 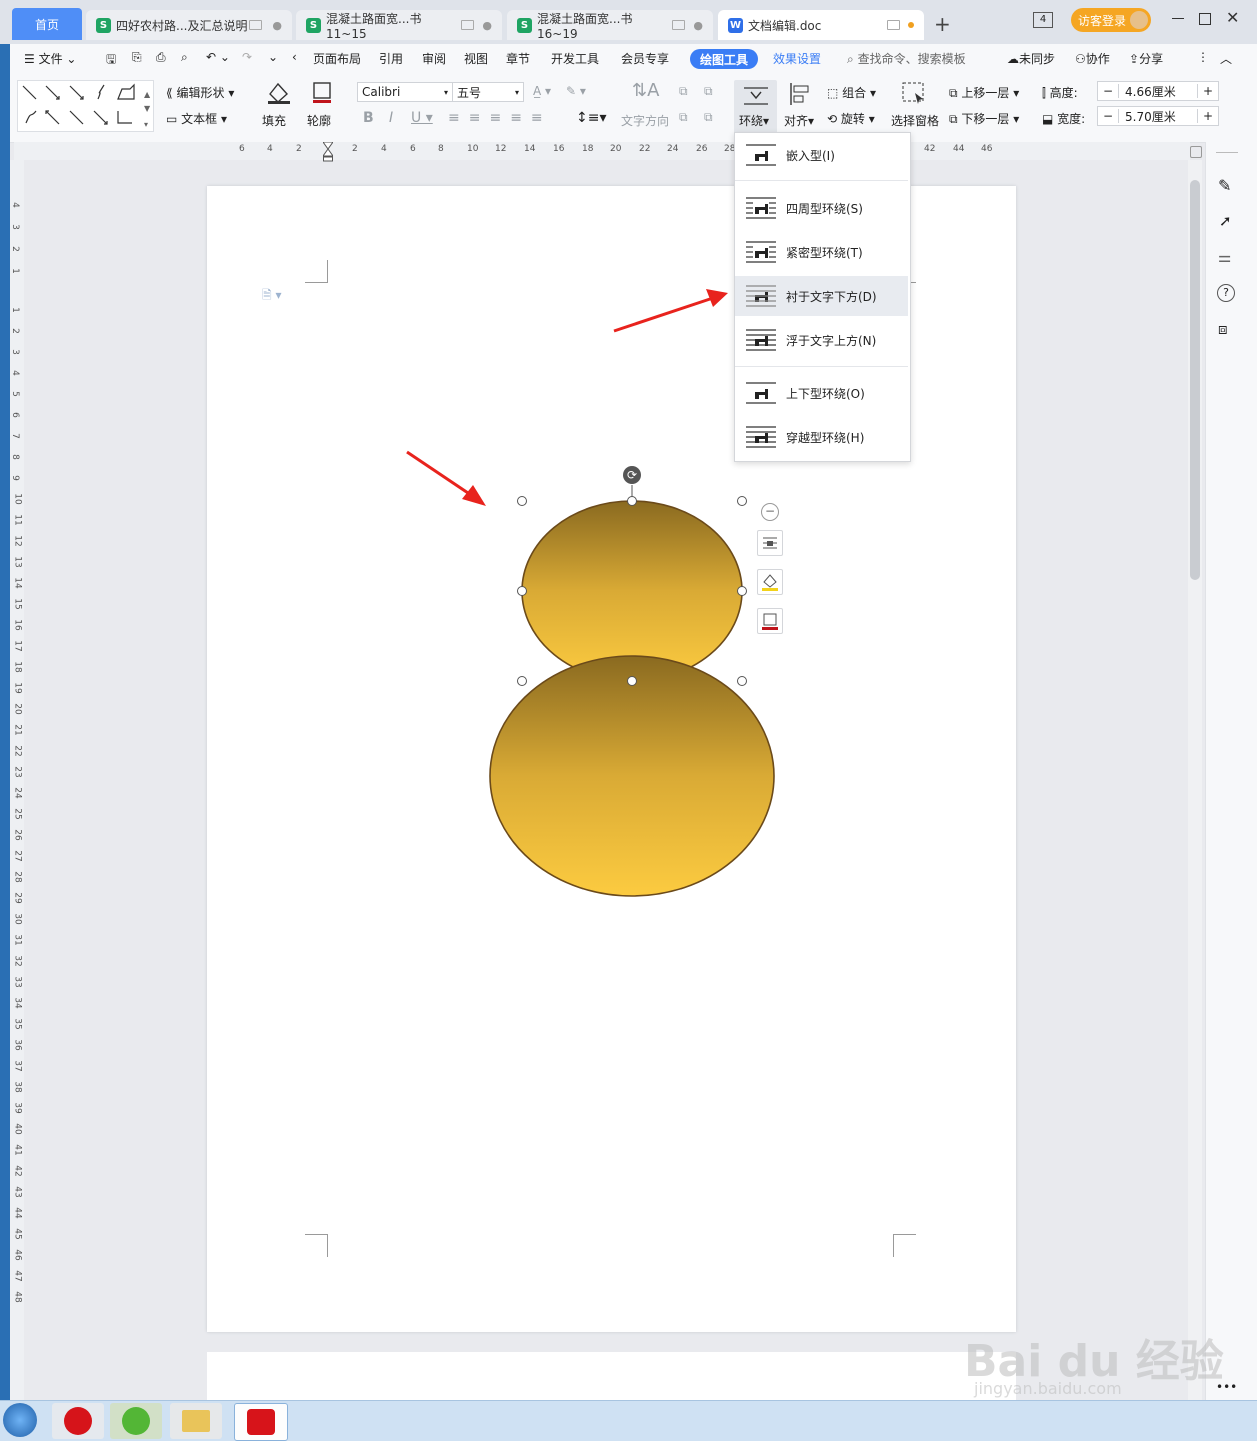 What do you see at coordinates (906, 58) in the screenshot?
I see `search-command: ⌕ 查找命令、搜索模板` at bounding box center [906, 58].